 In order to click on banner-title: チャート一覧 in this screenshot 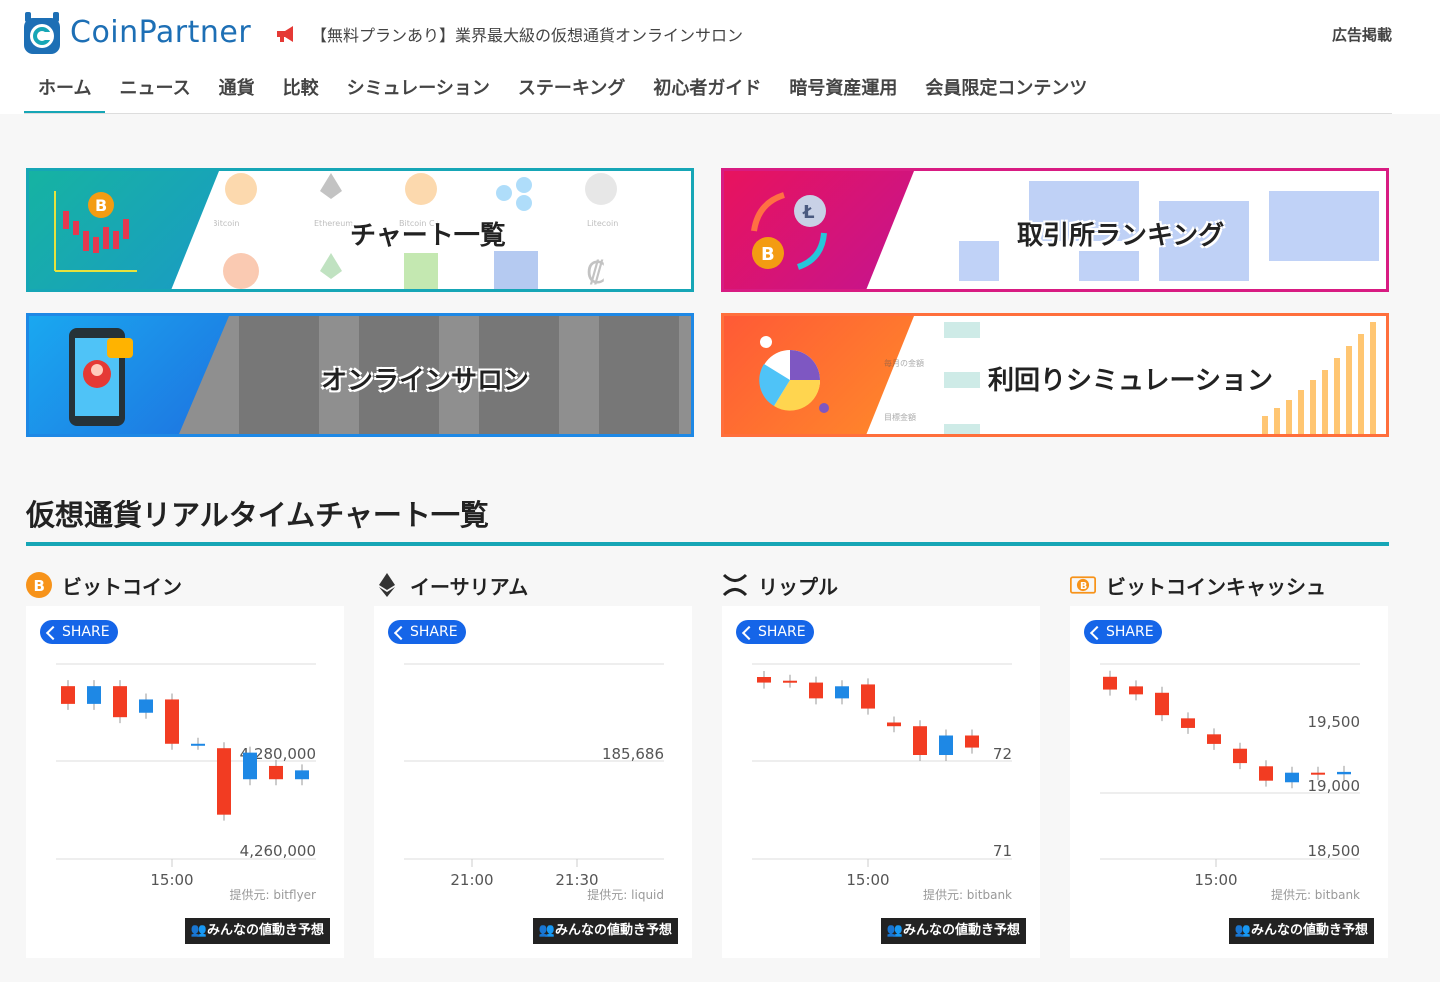, I will do `click(428, 236)`.